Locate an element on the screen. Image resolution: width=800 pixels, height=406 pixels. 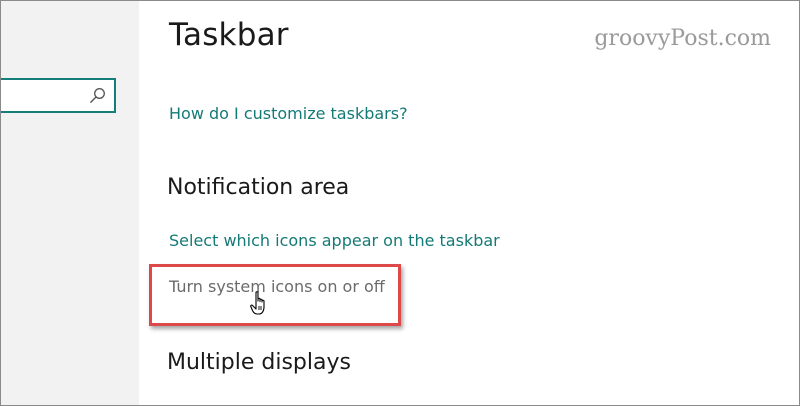
customize-taskbars-link: How do I customize taskbars? is located at coordinates (288, 113).